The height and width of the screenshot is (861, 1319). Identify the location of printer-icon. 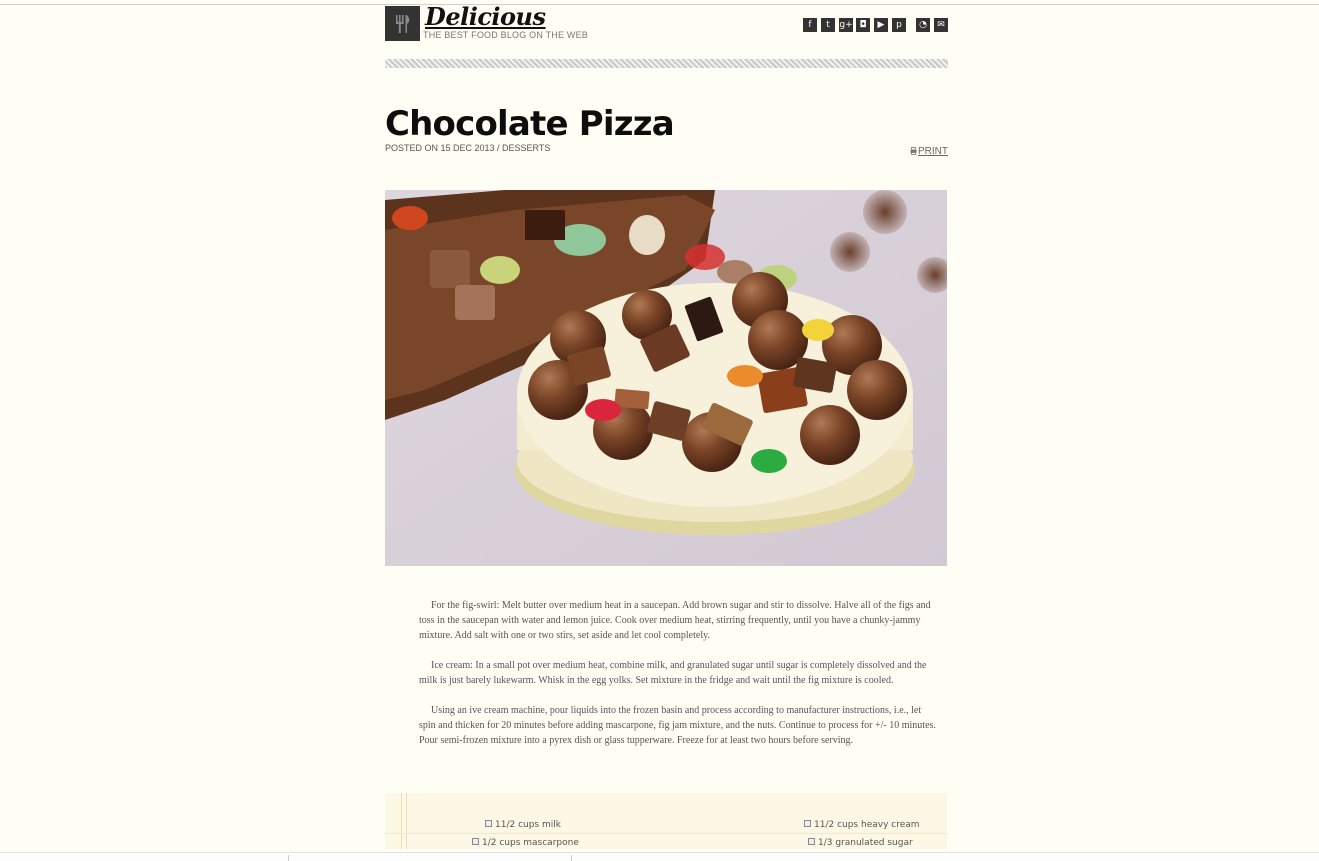
(913, 151).